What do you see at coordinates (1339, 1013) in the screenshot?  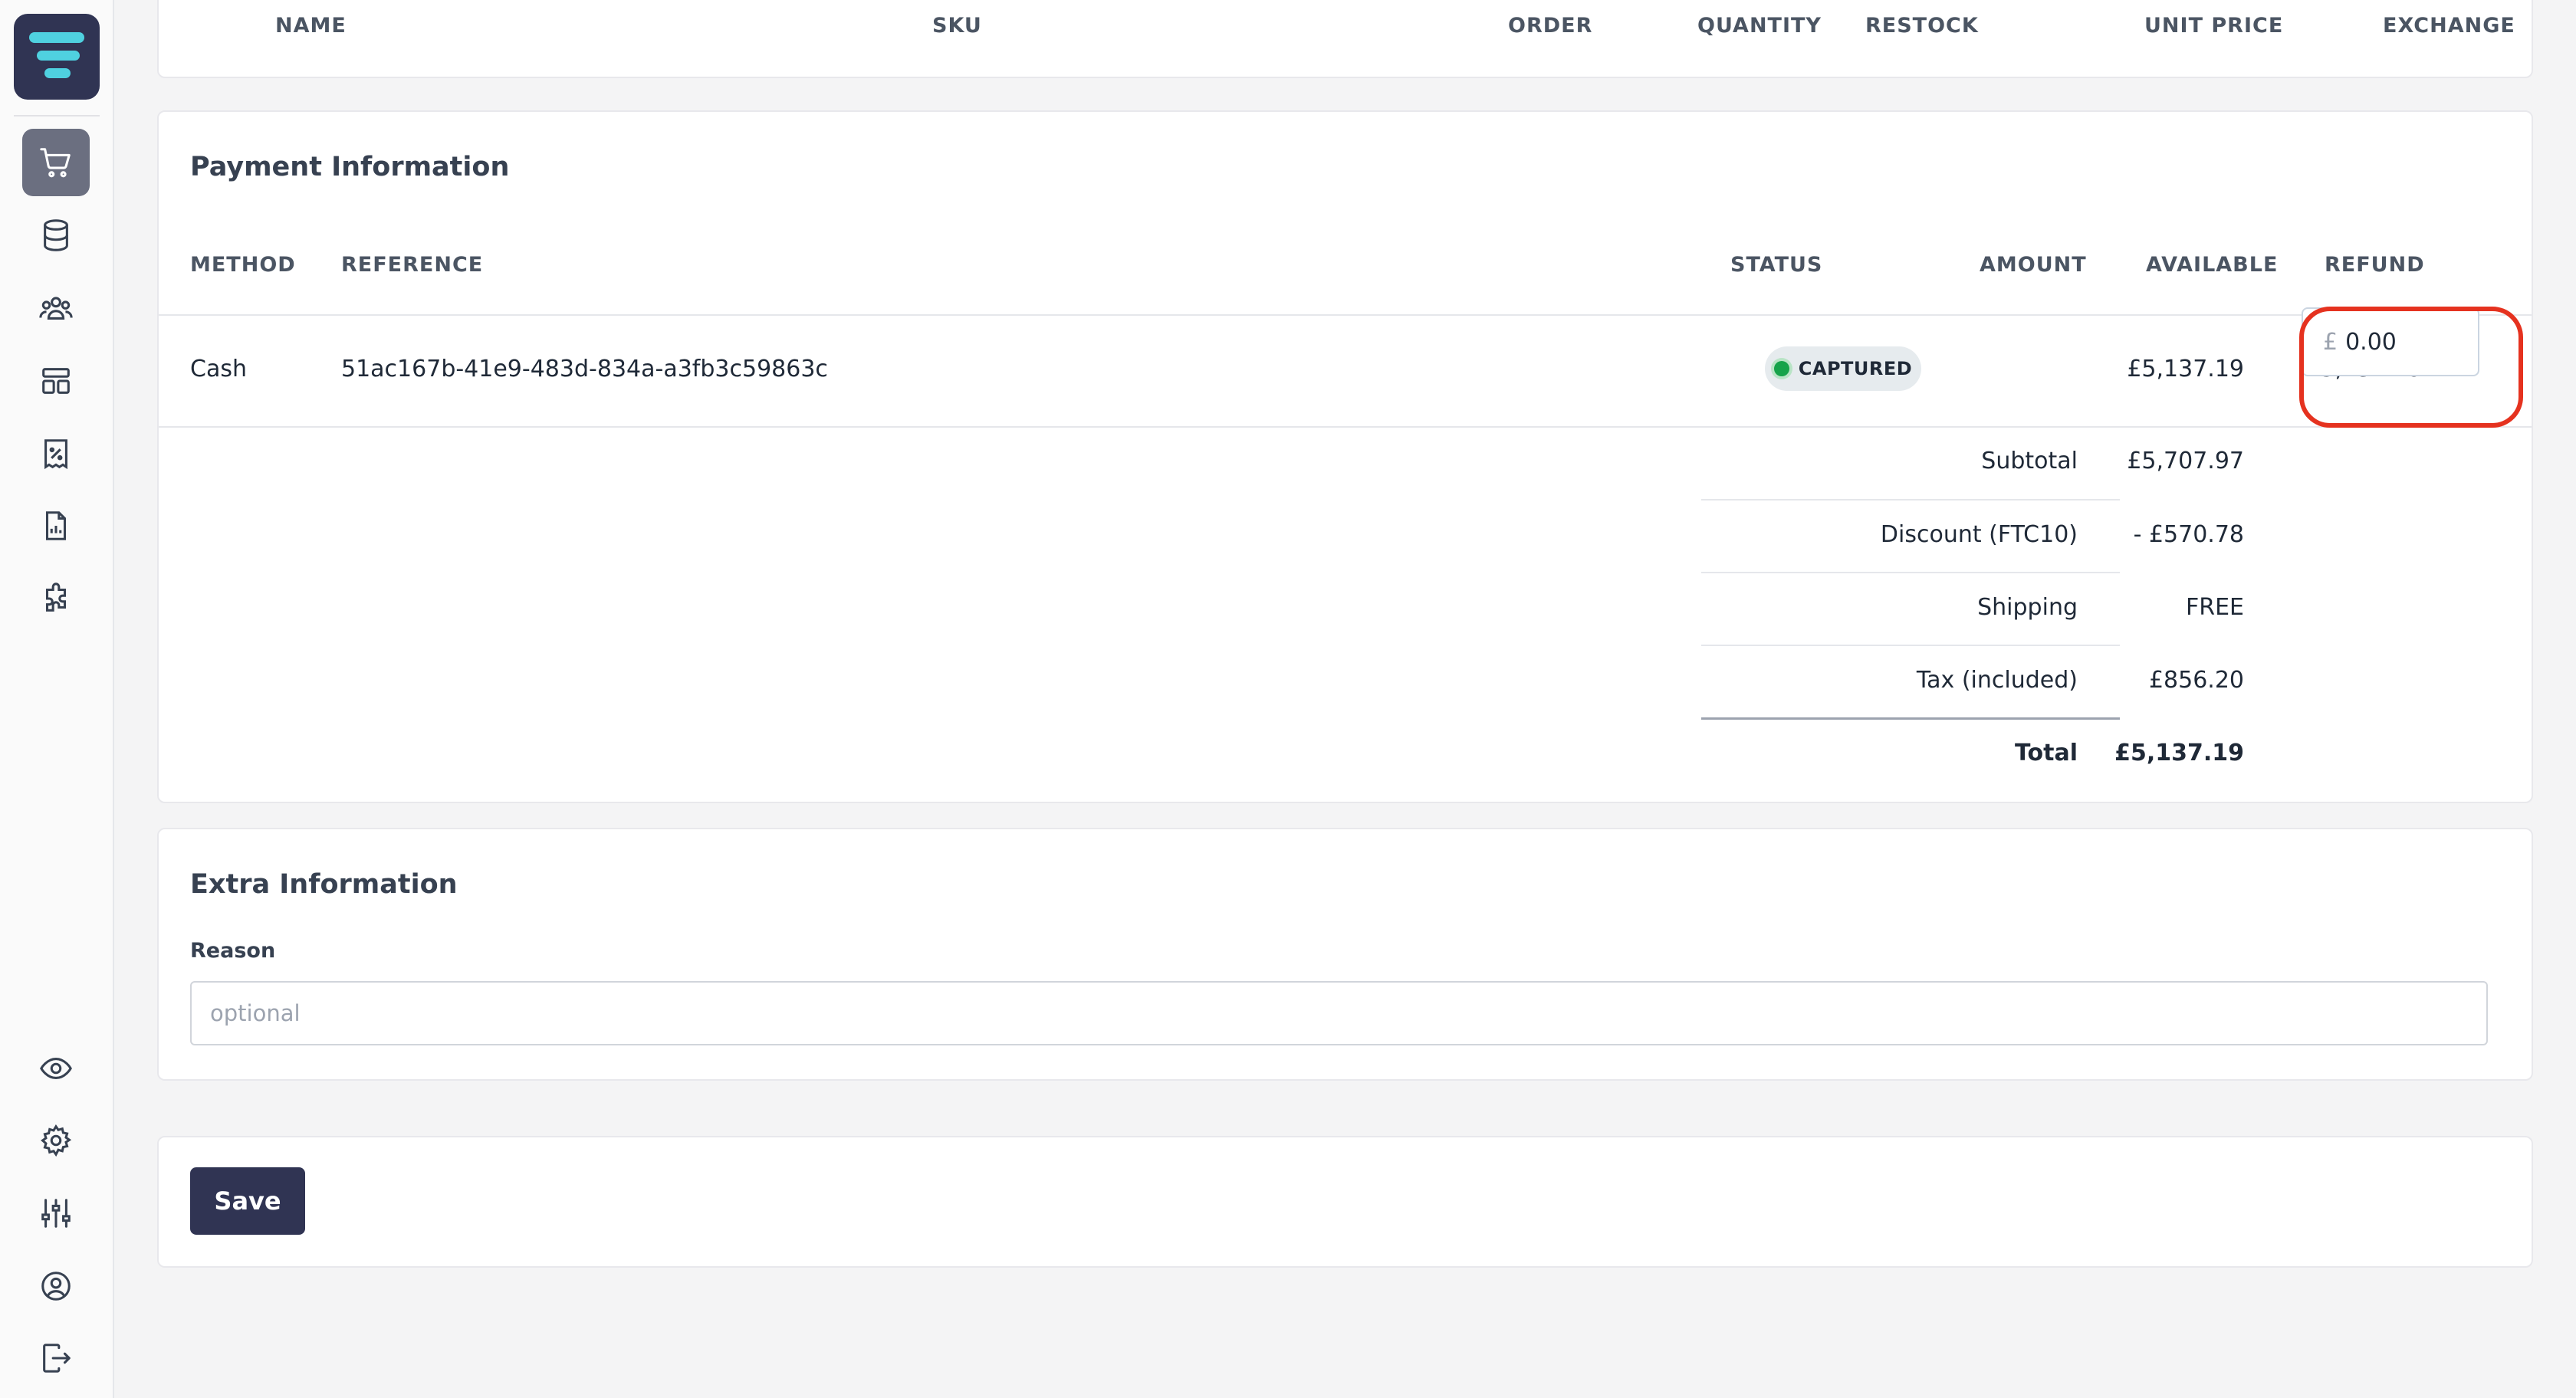 I see `reason-input` at bounding box center [1339, 1013].